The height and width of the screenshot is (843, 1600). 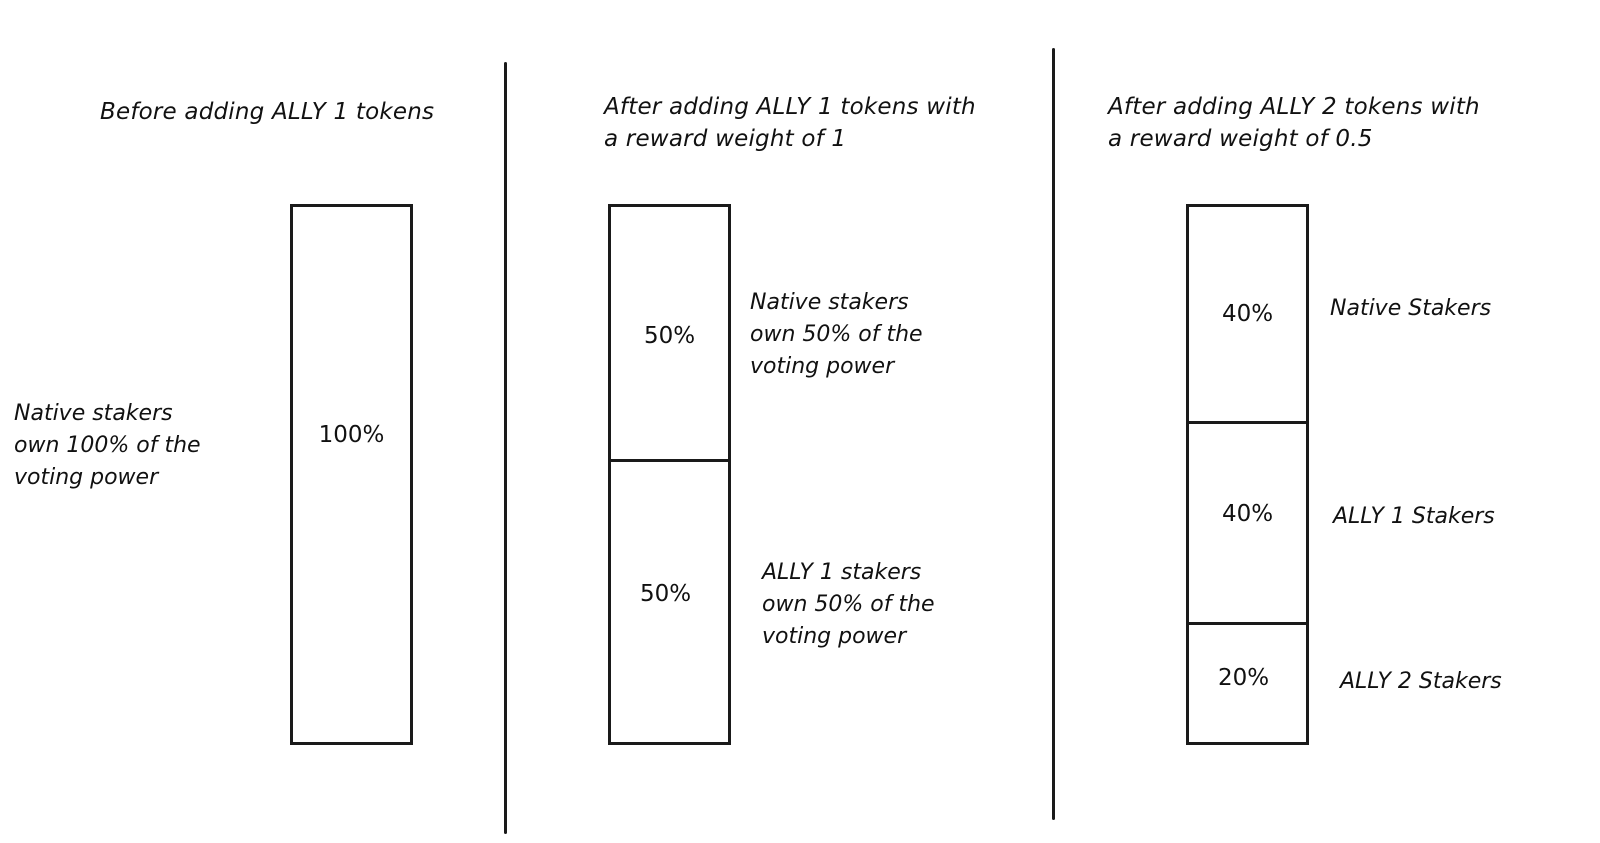 What do you see at coordinates (1247, 314) in the screenshot?
I see `column-3-segment-1-percent: 40%` at bounding box center [1247, 314].